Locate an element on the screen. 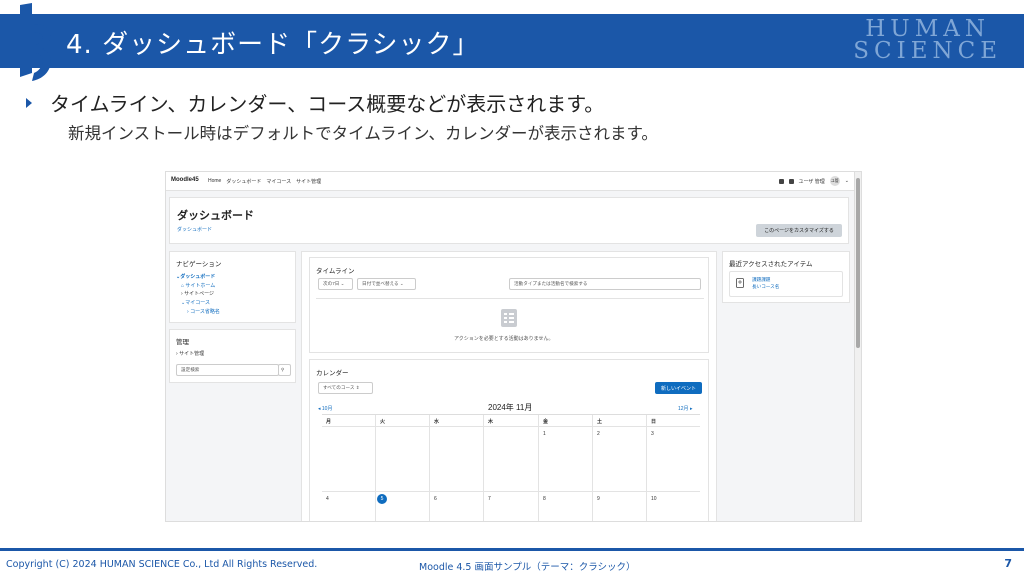 This screenshot has height=576, width=1024. current-month-heading: 2024年 11月 is located at coordinates (510, 407).